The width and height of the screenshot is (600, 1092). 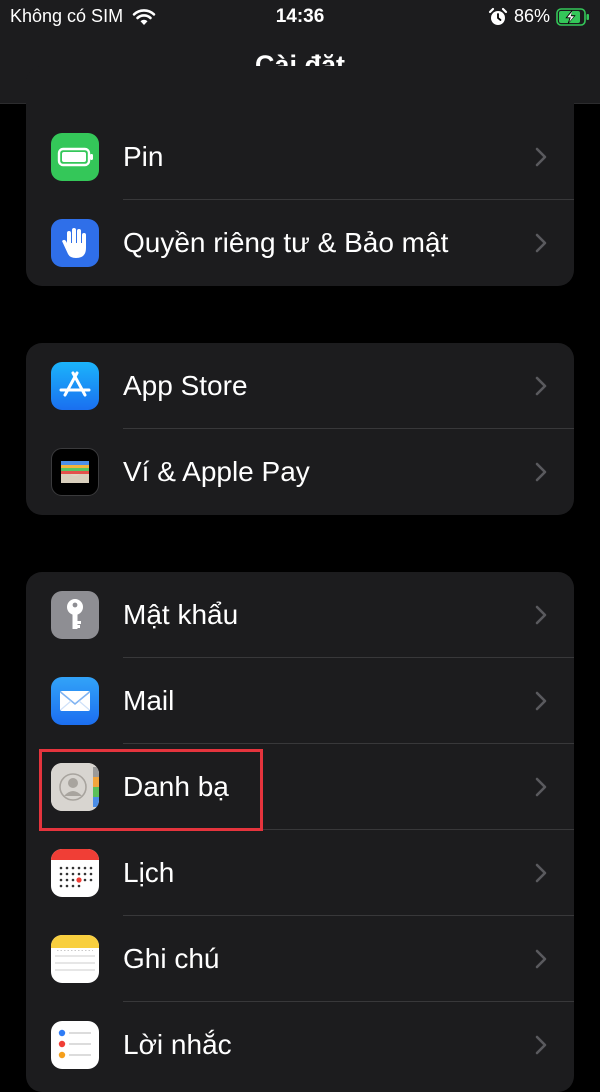 What do you see at coordinates (149, 872) in the screenshot?
I see `settings-row-label: Lịch` at bounding box center [149, 872].